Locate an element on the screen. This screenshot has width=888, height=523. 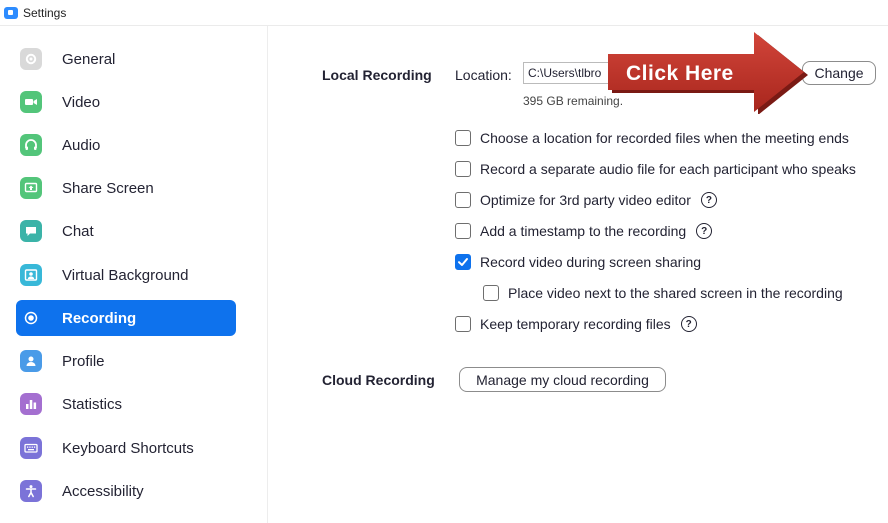
sidebar-item-statistics: Statistics is located at coordinates (126, 404).